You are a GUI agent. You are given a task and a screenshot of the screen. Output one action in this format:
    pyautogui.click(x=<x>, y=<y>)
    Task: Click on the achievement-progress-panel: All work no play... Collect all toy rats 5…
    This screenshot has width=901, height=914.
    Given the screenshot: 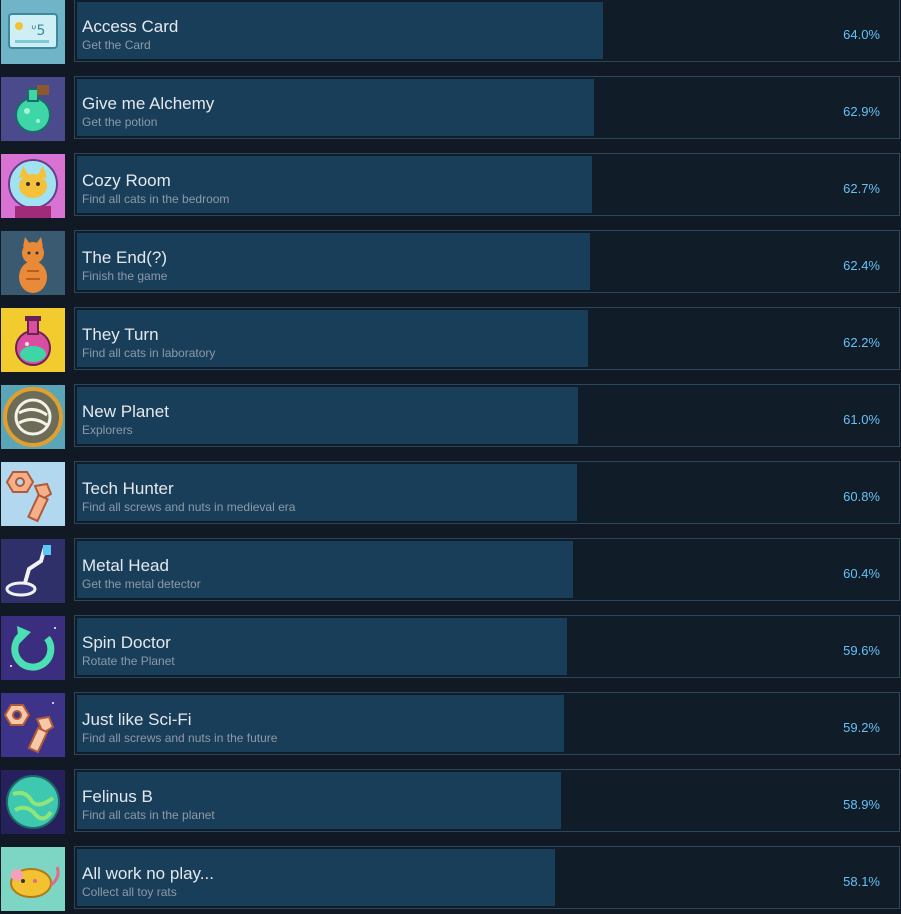 What is the action you would take?
    pyautogui.click(x=487, y=877)
    